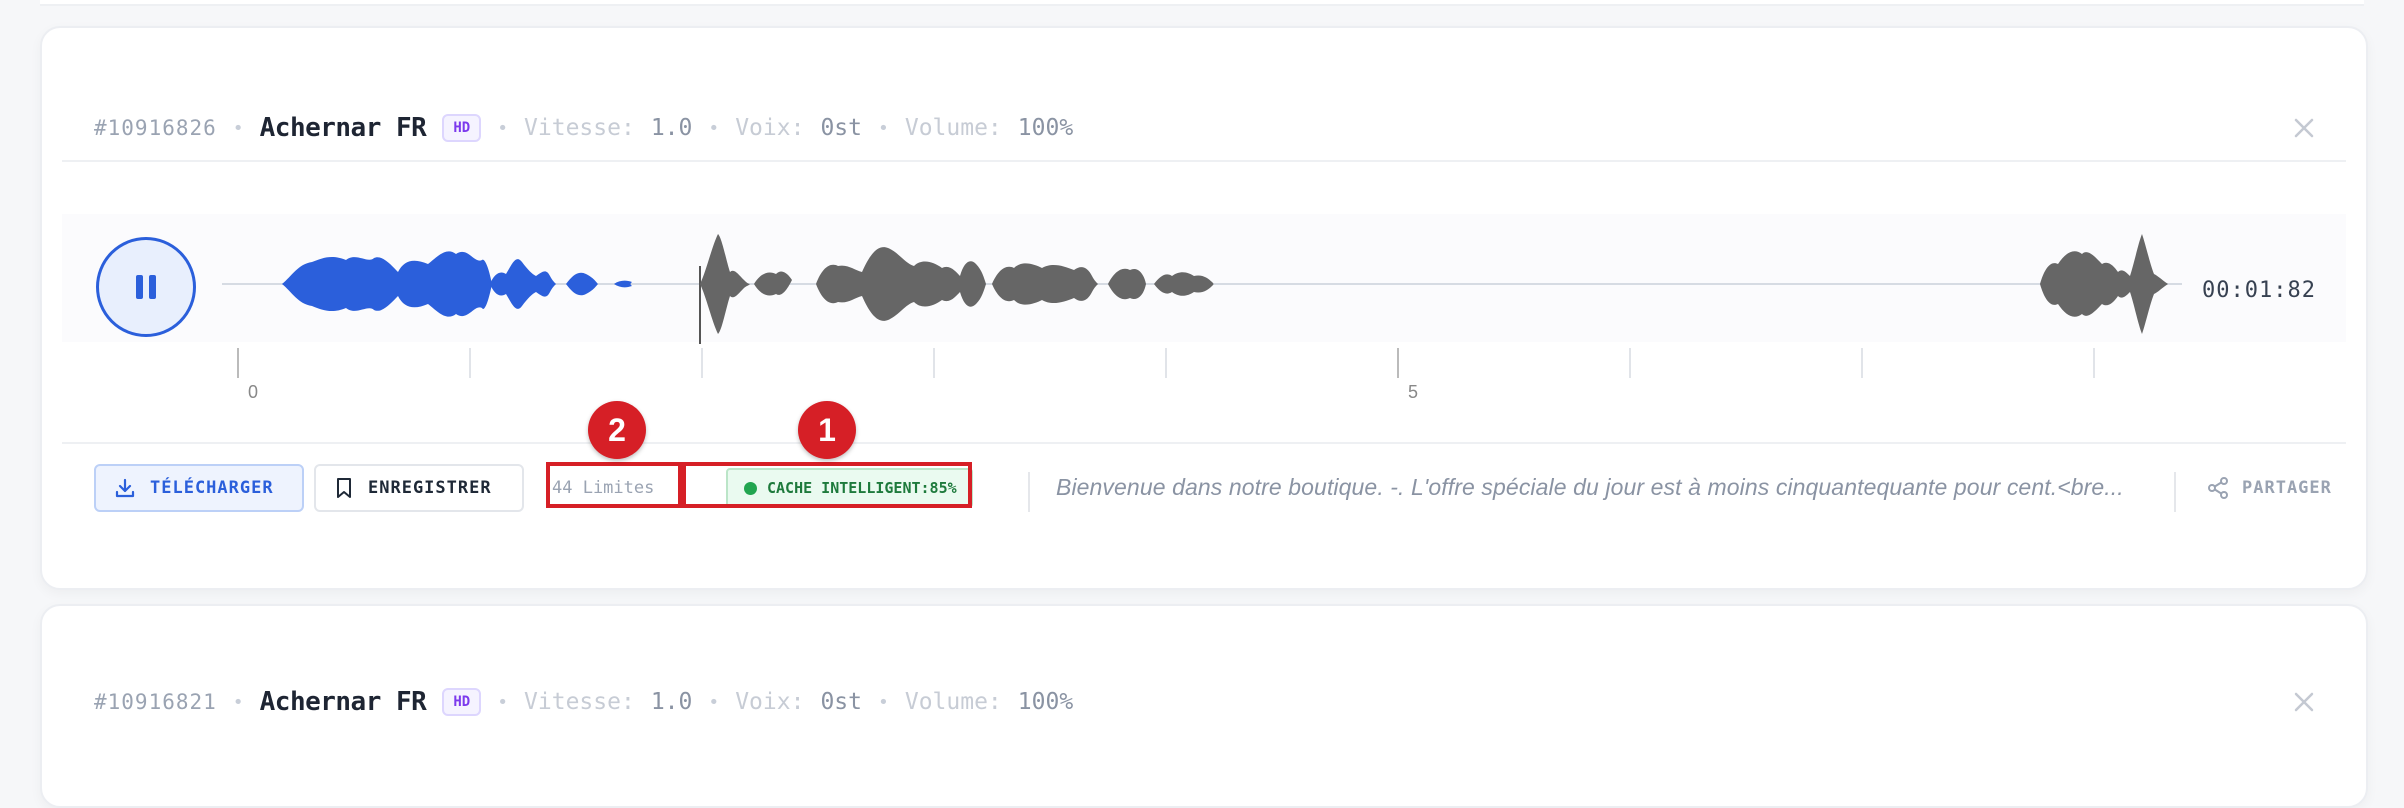 Image resolution: width=2404 pixels, height=808 pixels. Describe the element at coordinates (2218, 488) in the screenshot. I see `share-icon` at that location.